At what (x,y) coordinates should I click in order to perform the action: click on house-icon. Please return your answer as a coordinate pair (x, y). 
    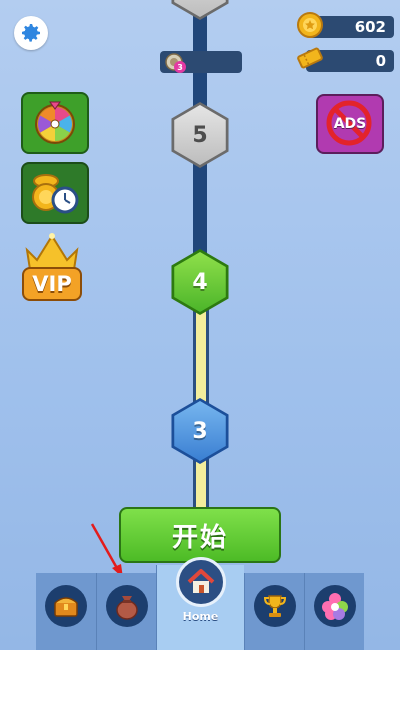
    Looking at the image, I should click on (200, 582).